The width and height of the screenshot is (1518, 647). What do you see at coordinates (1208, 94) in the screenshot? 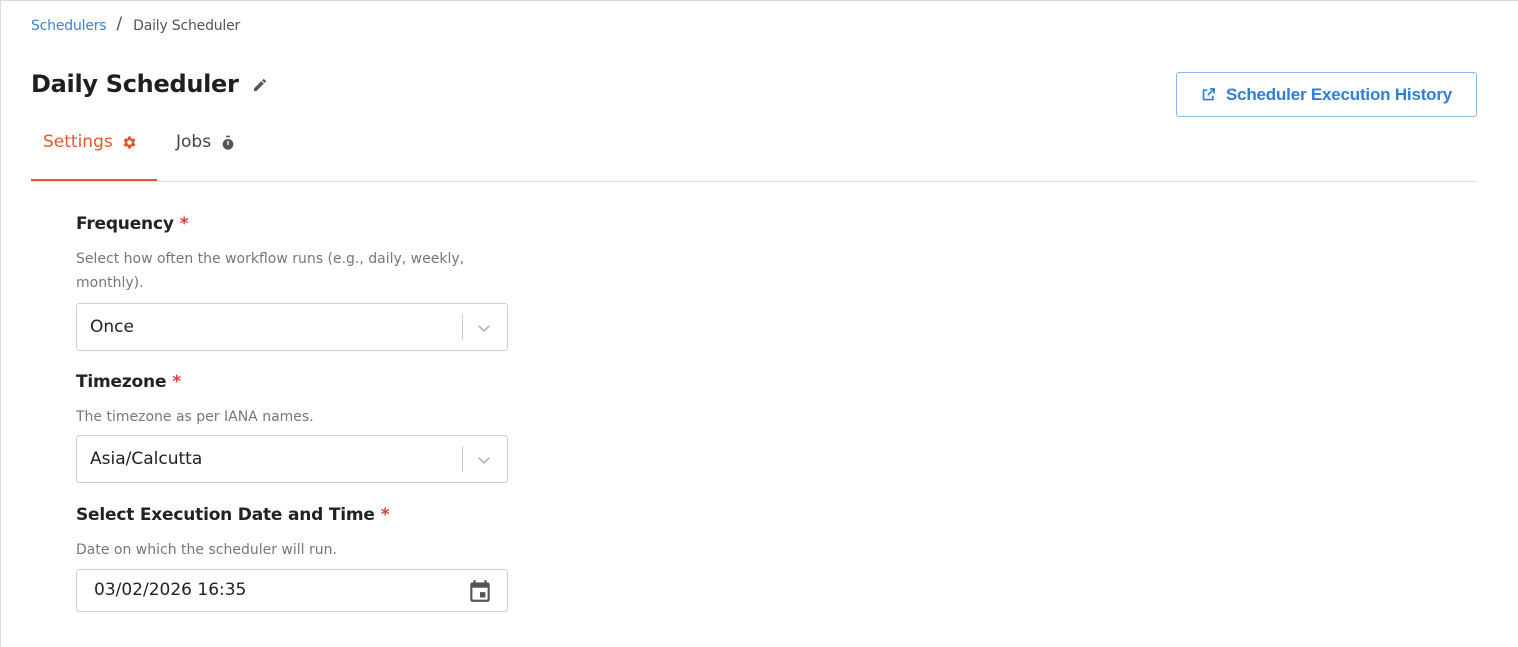
I see `external-link-icon` at bounding box center [1208, 94].